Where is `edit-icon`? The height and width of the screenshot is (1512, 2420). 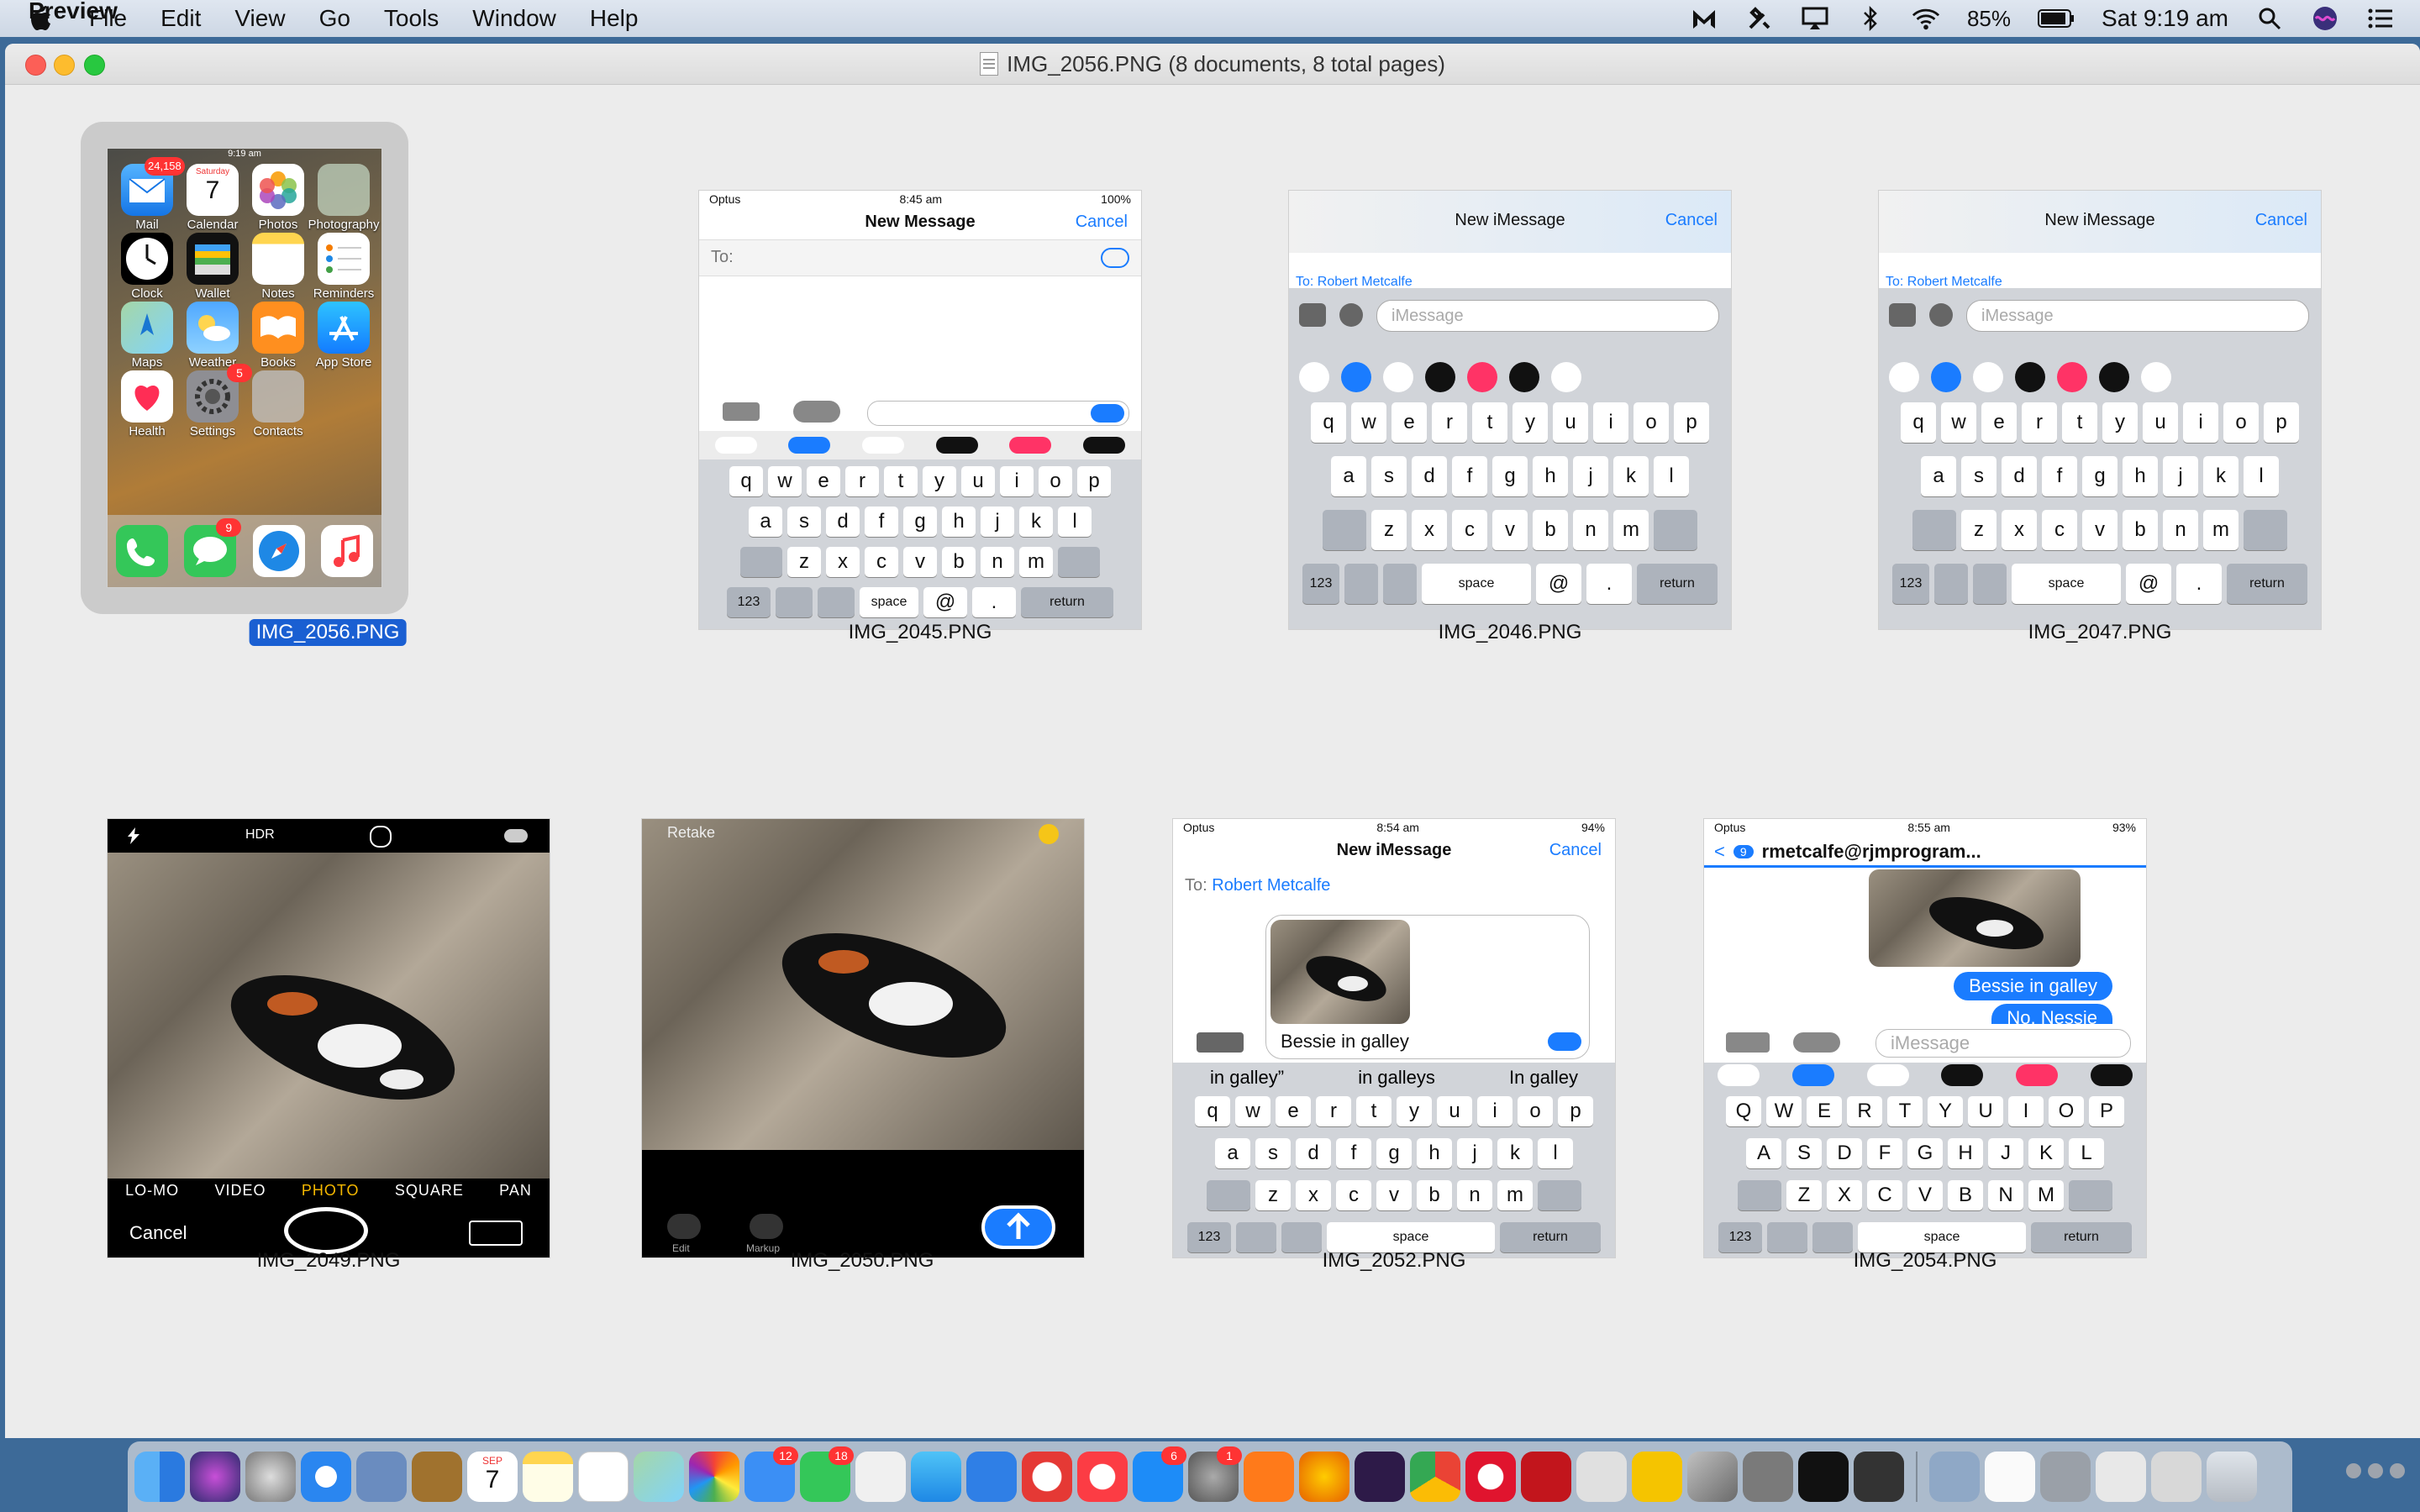 edit-icon is located at coordinates (684, 1226).